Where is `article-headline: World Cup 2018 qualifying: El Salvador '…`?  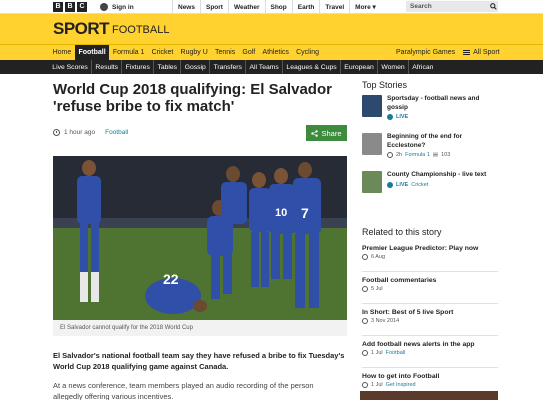
article-headline: World Cup 2018 qualifying: El Salvador '… is located at coordinates (192, 98).